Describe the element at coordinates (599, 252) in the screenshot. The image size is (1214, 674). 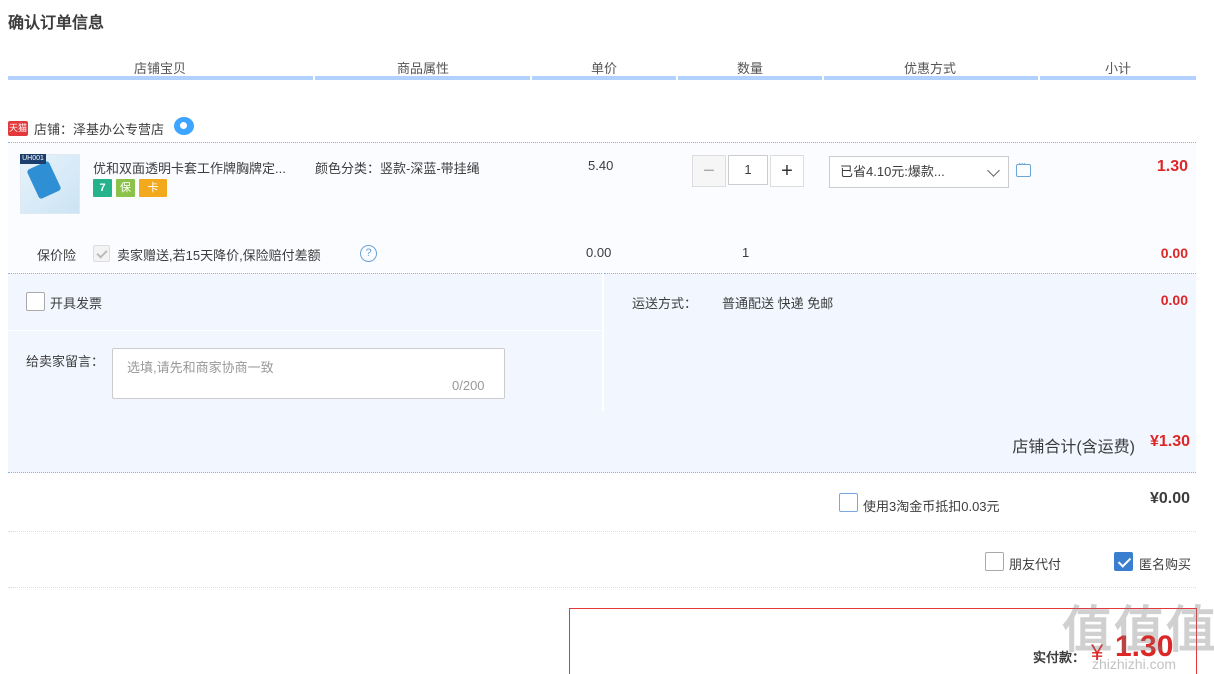
I see `insurance-price: 0.00` at that location.